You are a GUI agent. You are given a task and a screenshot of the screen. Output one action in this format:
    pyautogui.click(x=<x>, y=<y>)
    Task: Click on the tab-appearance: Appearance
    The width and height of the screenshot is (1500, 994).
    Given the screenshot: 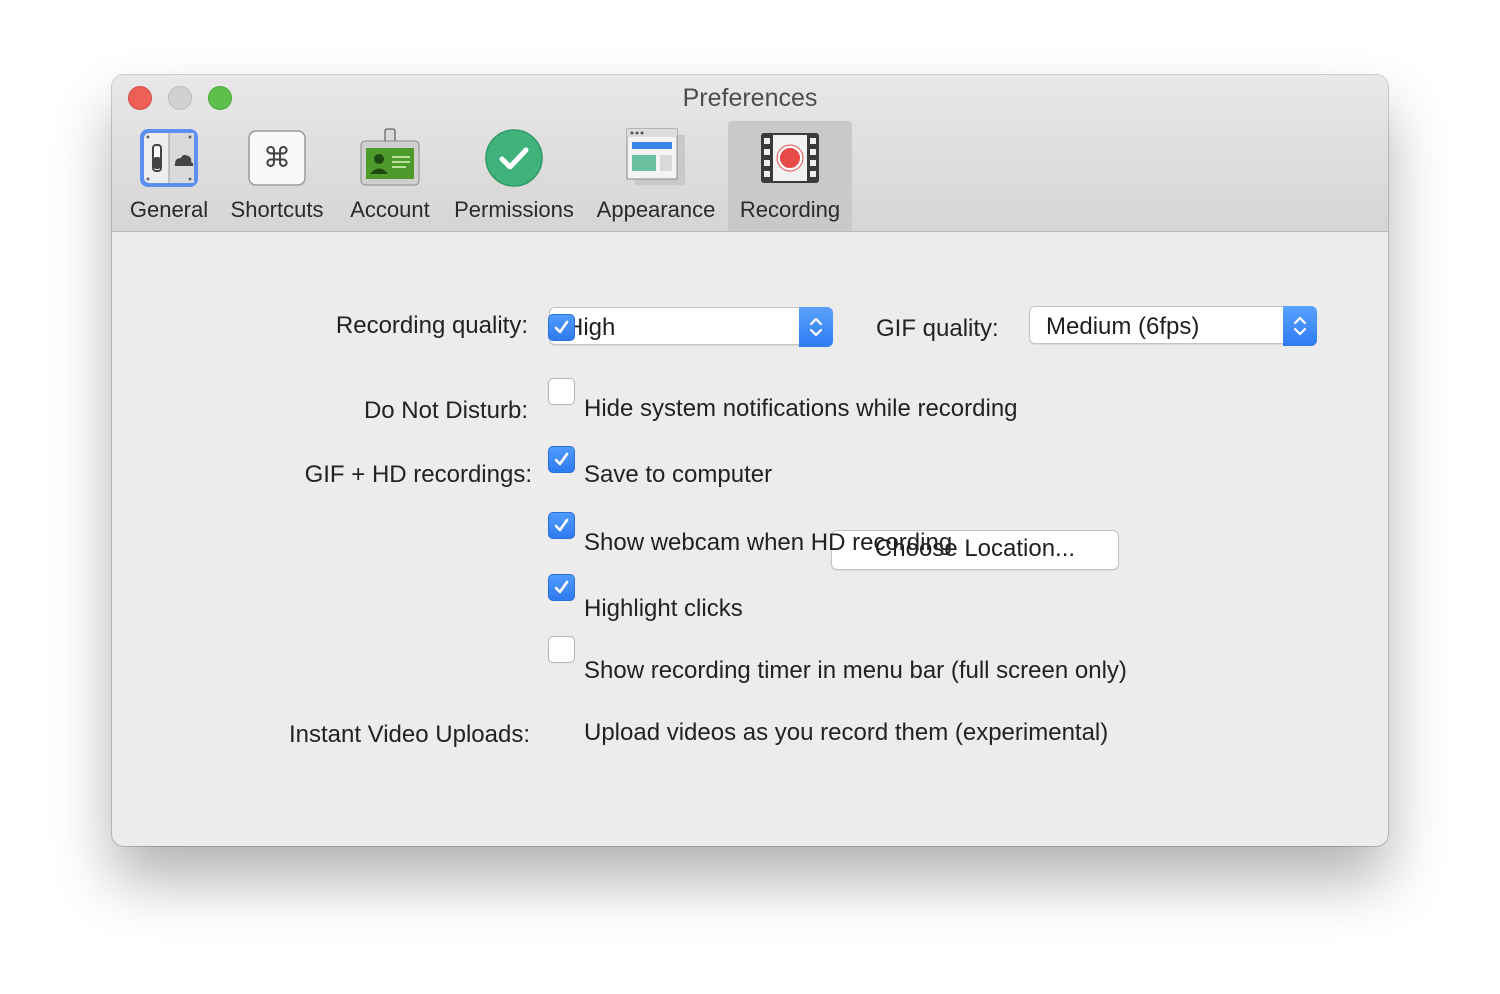 What is the action you would take?
    pyautogui.click(x=656, y=176)
    